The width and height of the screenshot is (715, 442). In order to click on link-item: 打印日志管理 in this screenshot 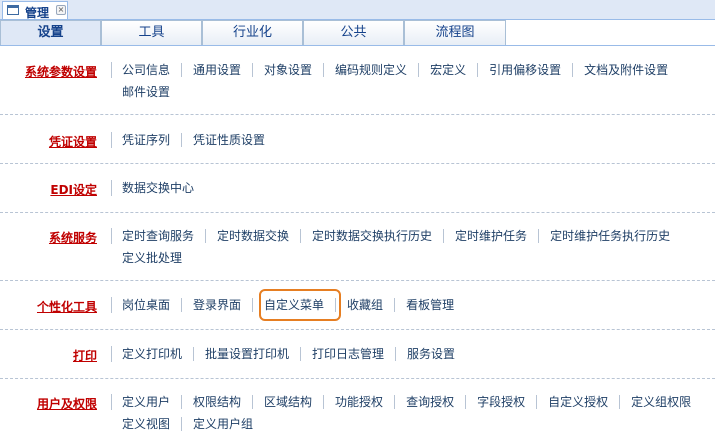, I will do `click(354, 354)`.